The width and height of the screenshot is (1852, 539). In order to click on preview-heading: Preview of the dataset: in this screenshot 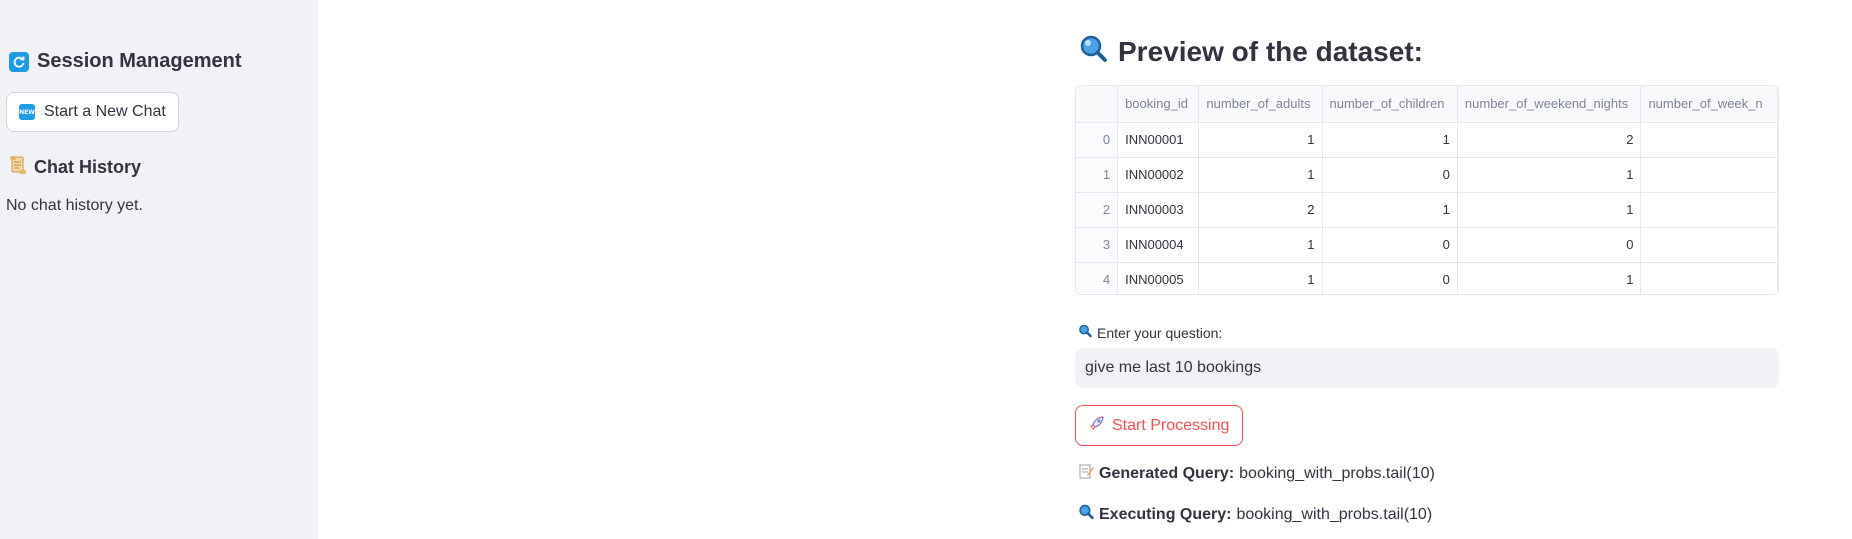, I will do `click(1250, 51)`.